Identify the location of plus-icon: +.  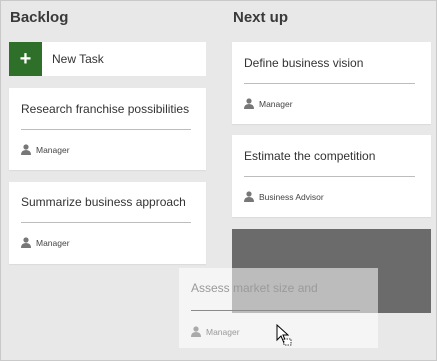
(25, 59).